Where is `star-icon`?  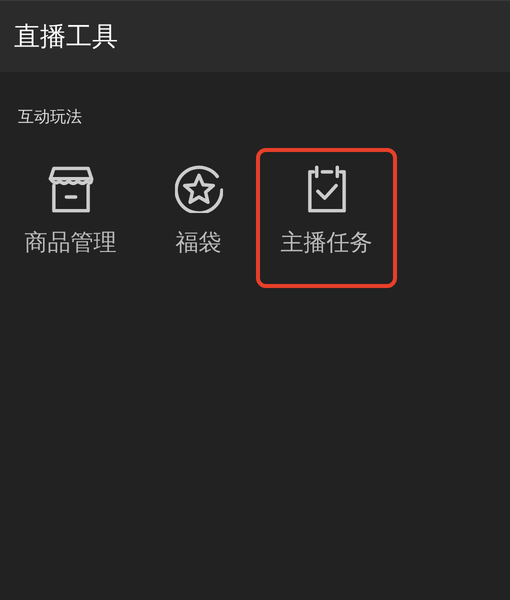
star-icon is located at coordinates (198, 189).